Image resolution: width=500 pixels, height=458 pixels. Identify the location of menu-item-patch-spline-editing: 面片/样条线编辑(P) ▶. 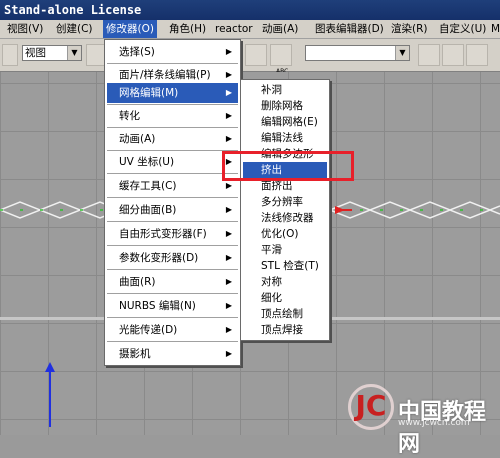
(172, 75).